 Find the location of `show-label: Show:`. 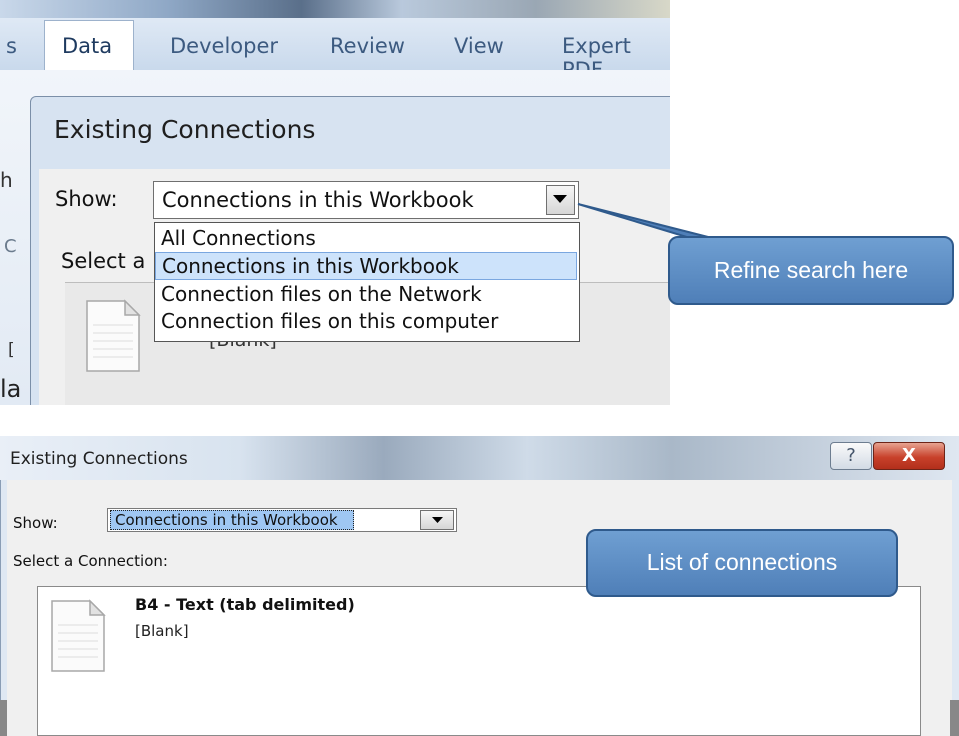

show-label: Show: is located at coordinates (35, 523).